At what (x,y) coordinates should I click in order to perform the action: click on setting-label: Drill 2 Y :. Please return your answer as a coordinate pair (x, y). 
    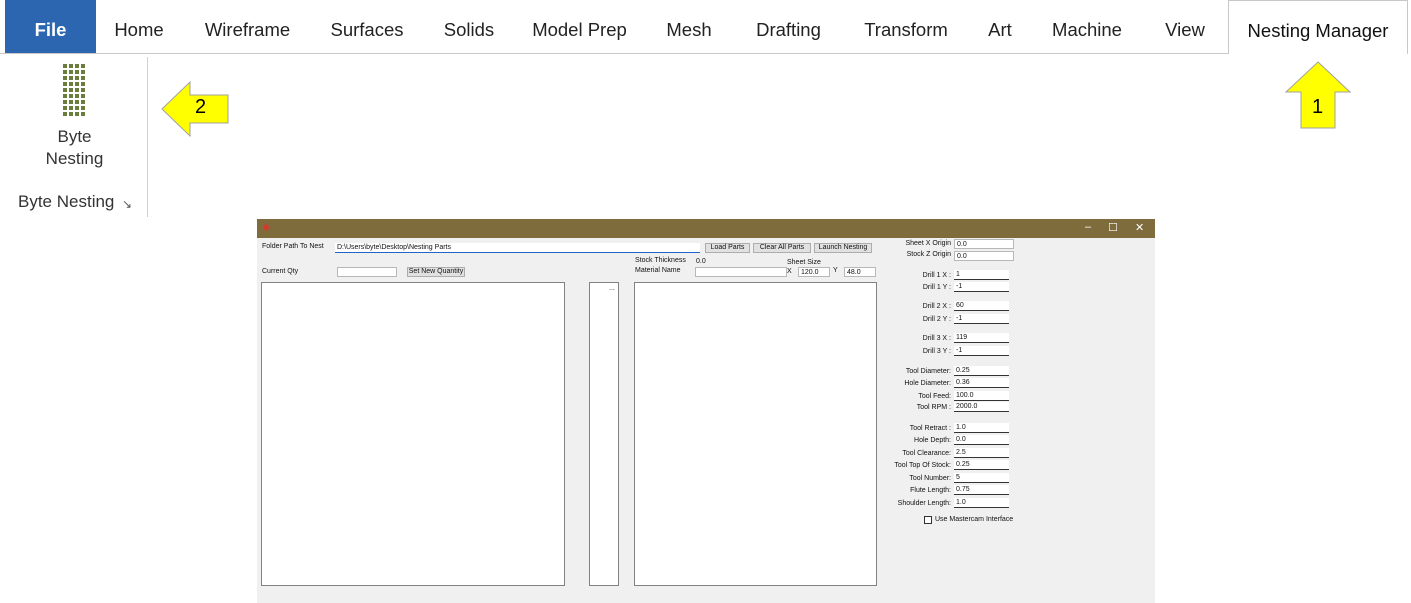
    Looking at the image, I should click on (936, 319).